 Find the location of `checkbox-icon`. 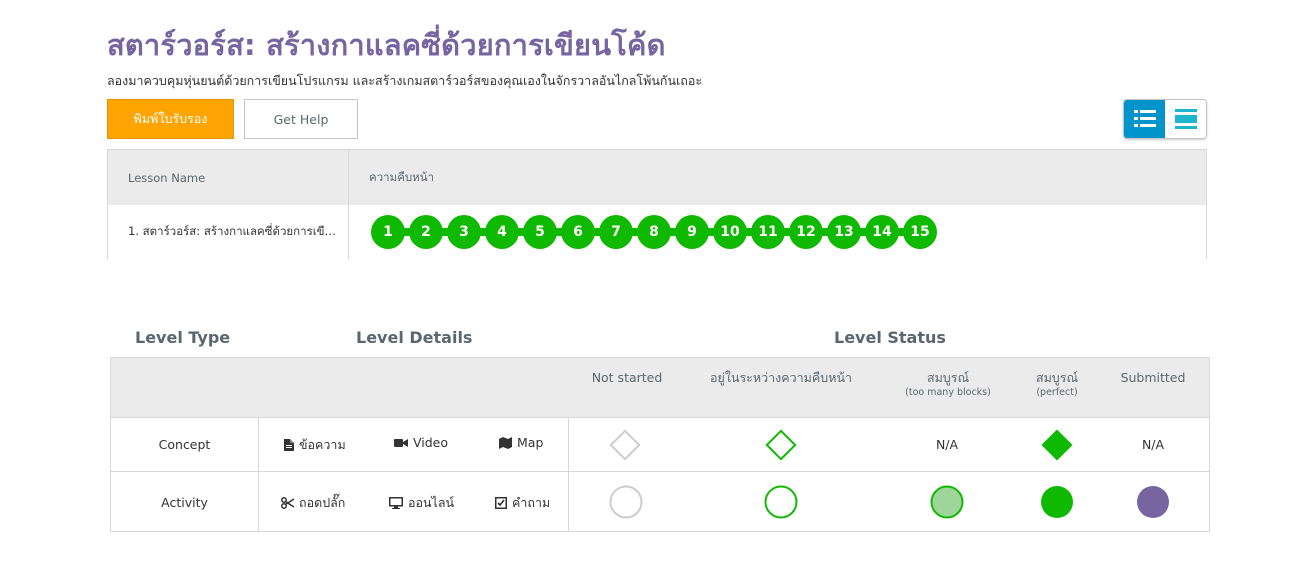

checkbox-icon is located at coordinates (501, 503).